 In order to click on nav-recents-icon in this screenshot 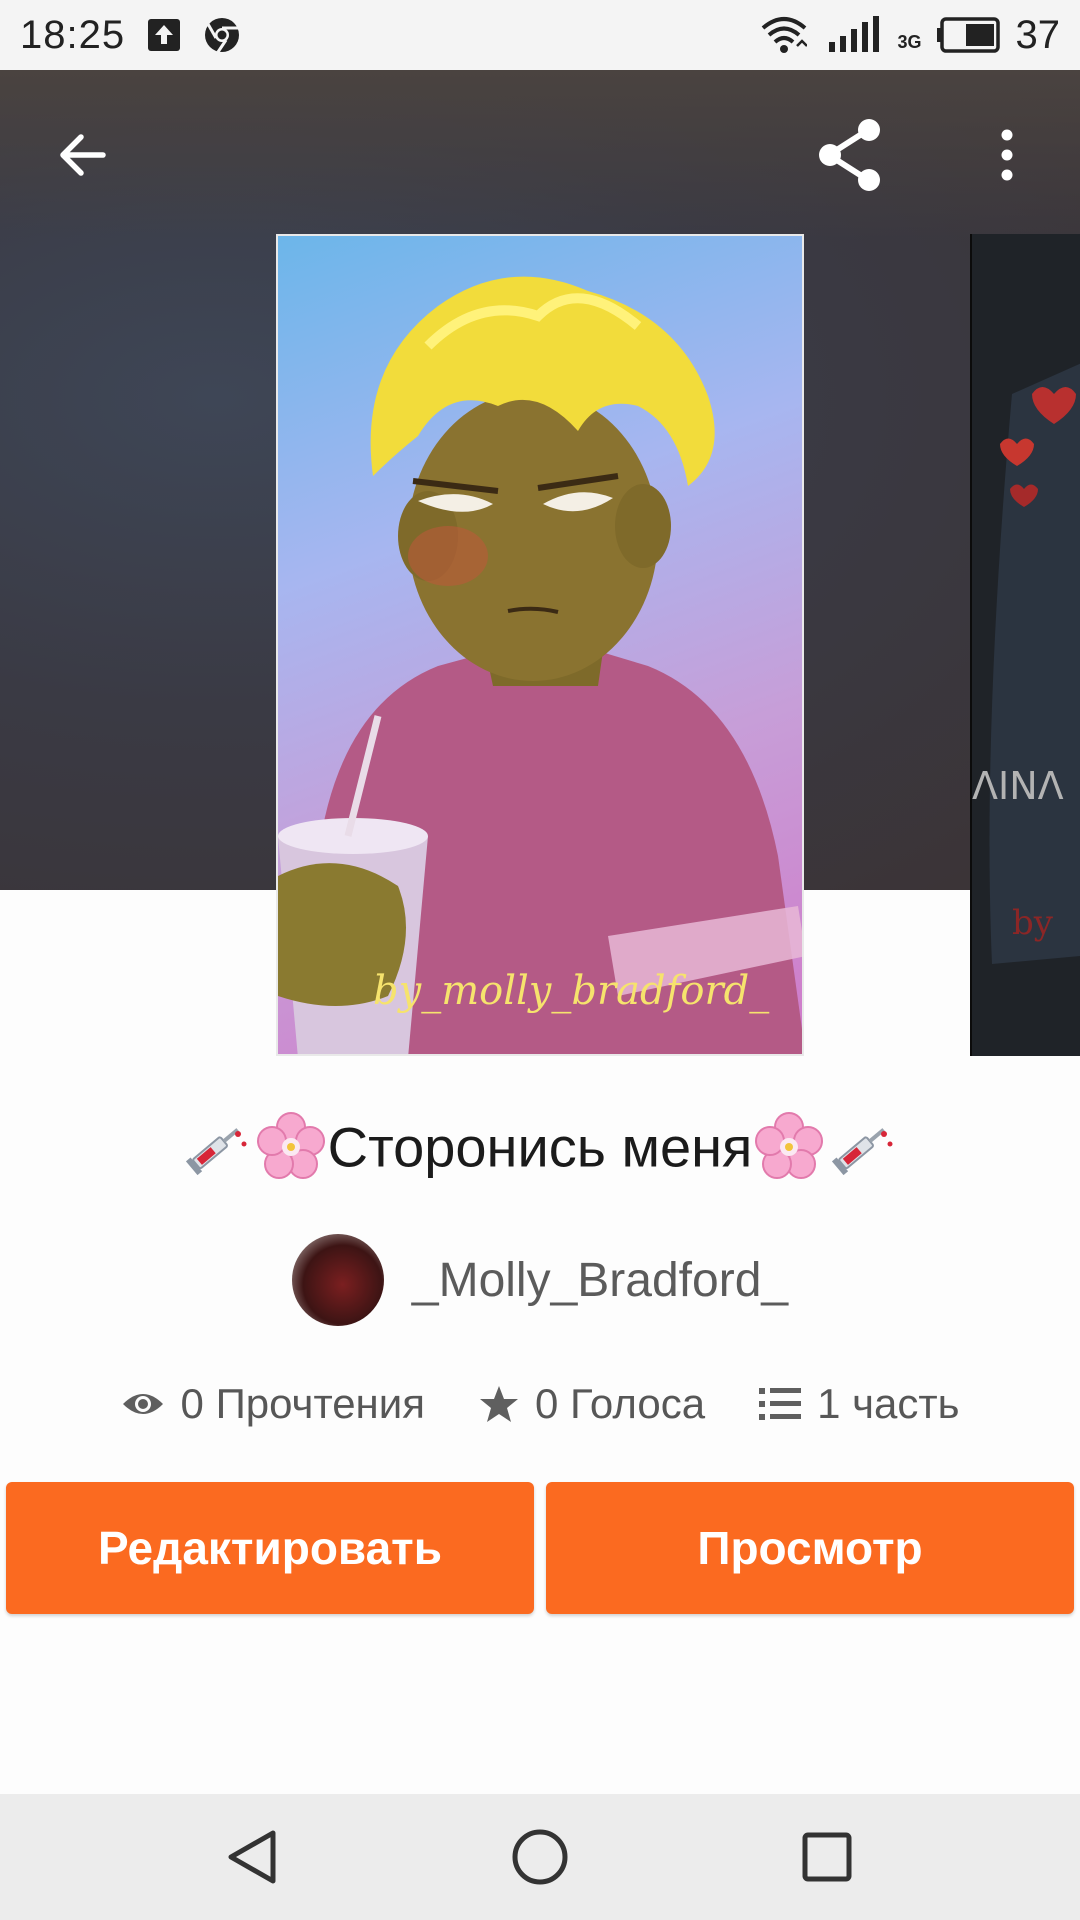, I will do `click(827, 1857)`.